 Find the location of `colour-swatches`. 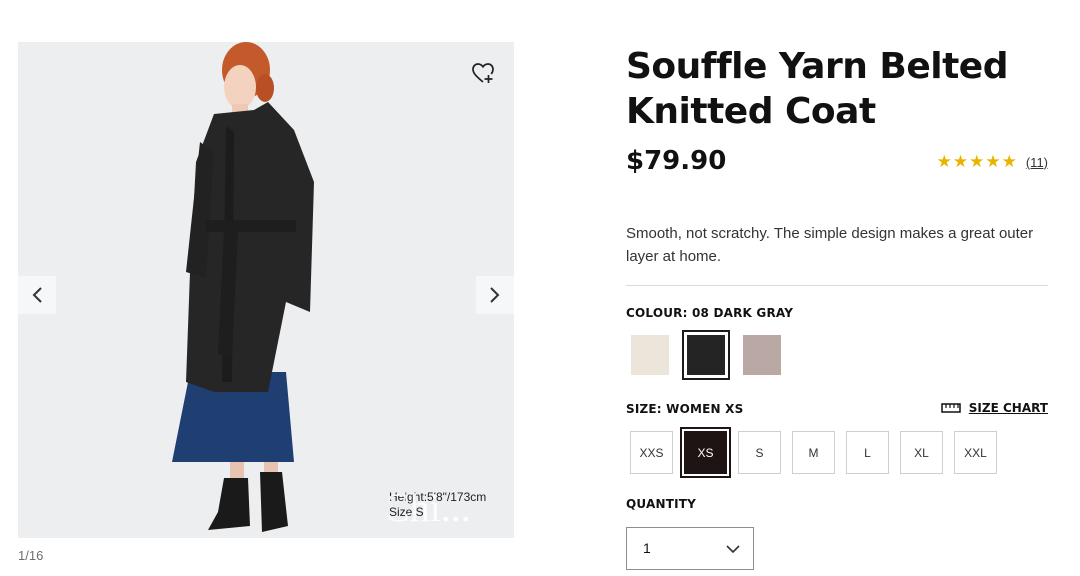

colour-swatches is located at coordinates (706, 355).